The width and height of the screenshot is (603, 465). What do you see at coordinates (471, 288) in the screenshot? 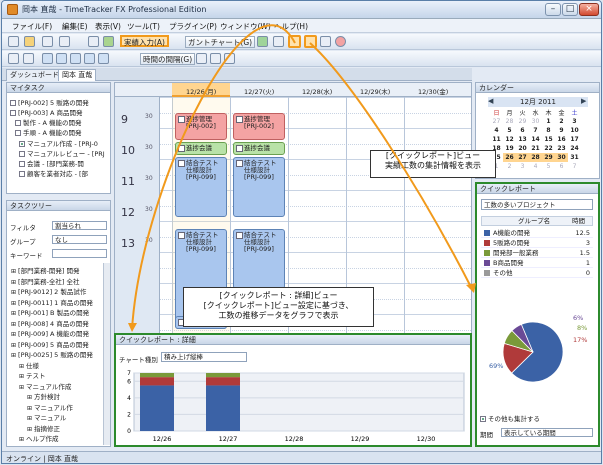
I see `arrowhead-quickreport` at bounding box center [471, 288].